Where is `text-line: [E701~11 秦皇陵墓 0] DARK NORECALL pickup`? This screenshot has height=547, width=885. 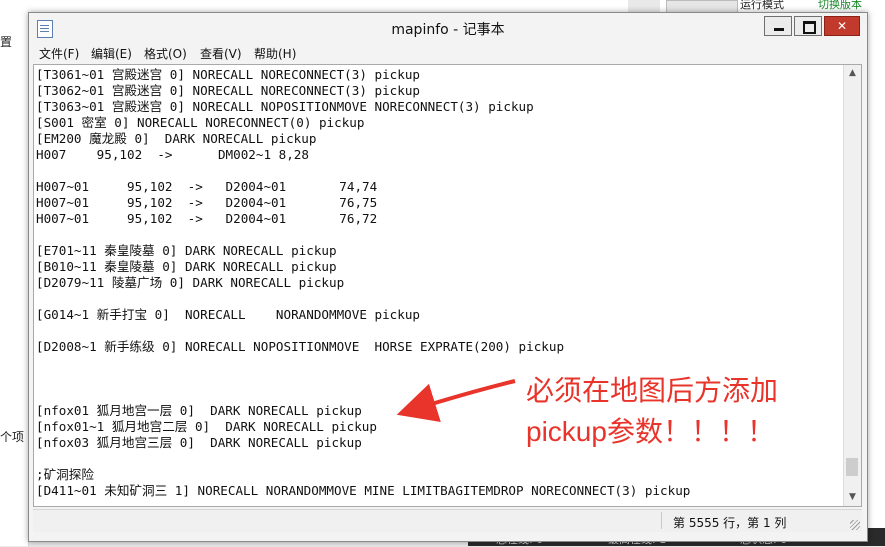 text-line: [E701~11 秦皇陵墓 0] DARK NORECALL pickup is located at coordinates (186, 250).